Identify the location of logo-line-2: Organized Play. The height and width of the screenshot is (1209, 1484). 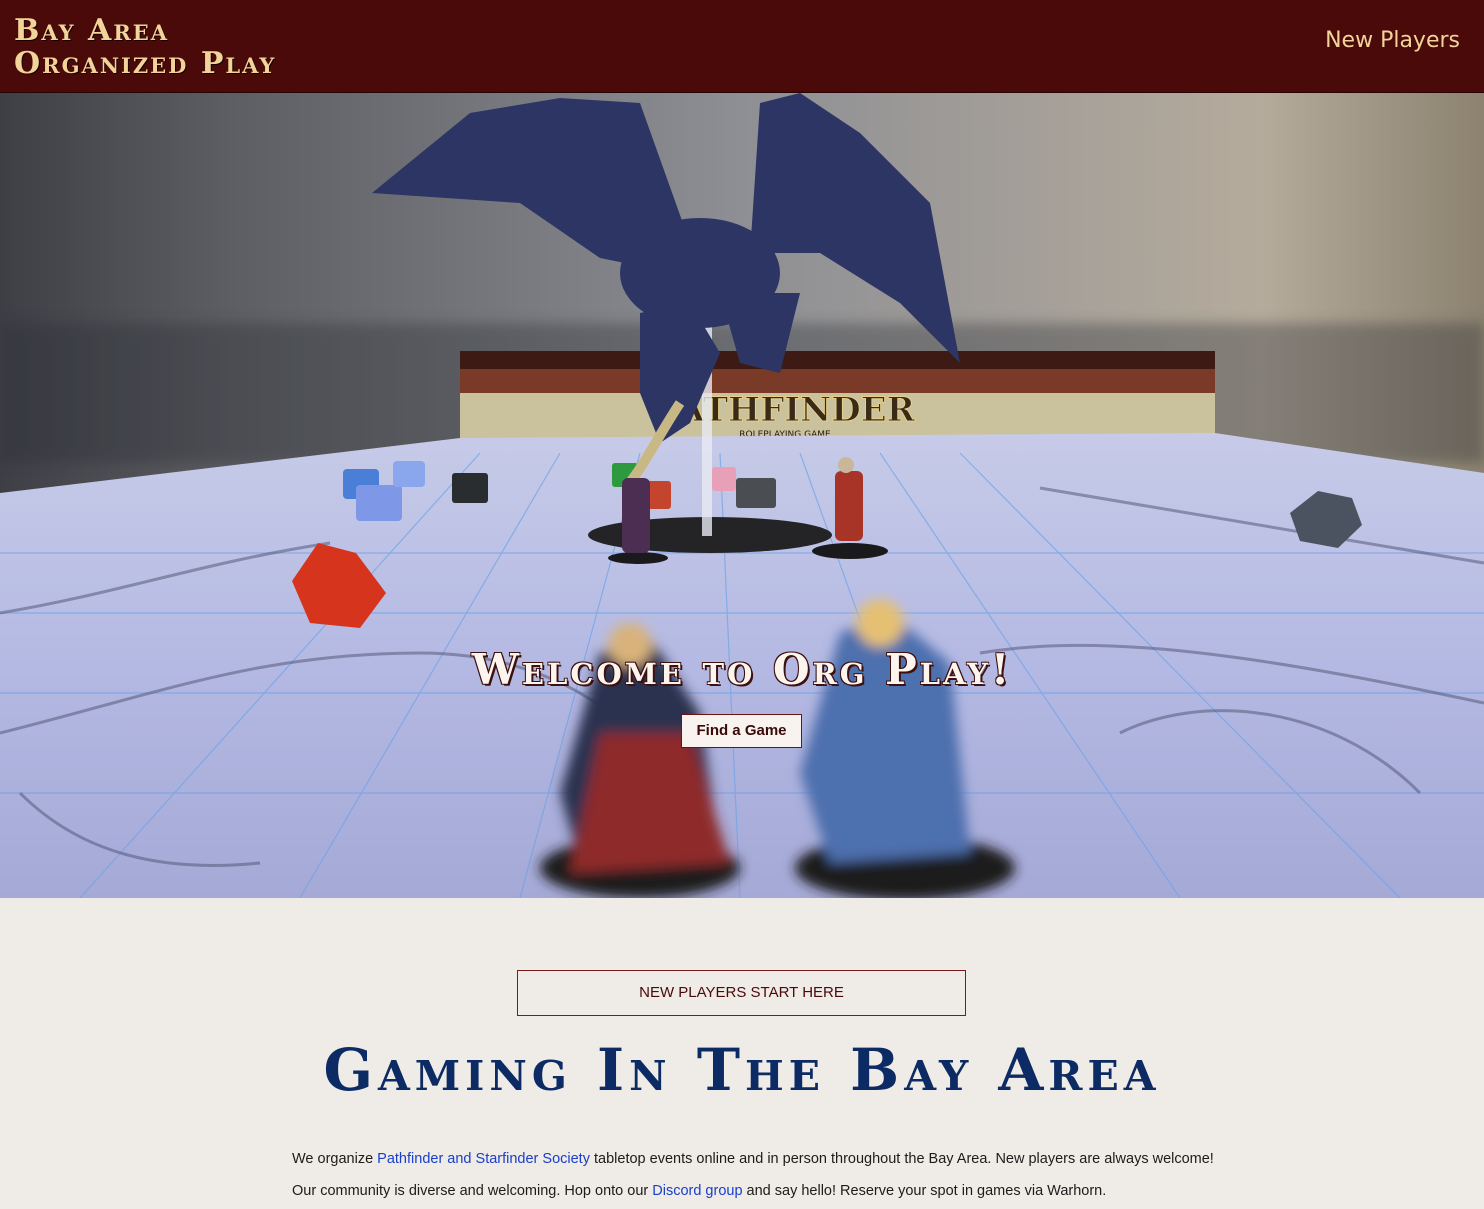
(145, 63).